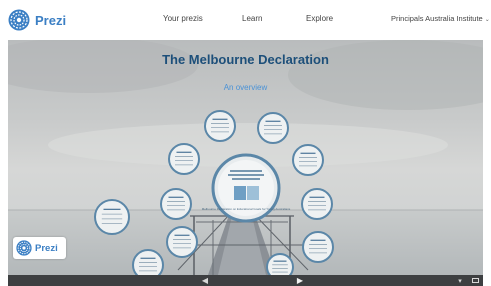 The height and width of the screenshot is (286, 491). What do you see at coordinates (460, 280) in the screenshot?
I see `more-icon: ▾` at bounding box center [460, 280].